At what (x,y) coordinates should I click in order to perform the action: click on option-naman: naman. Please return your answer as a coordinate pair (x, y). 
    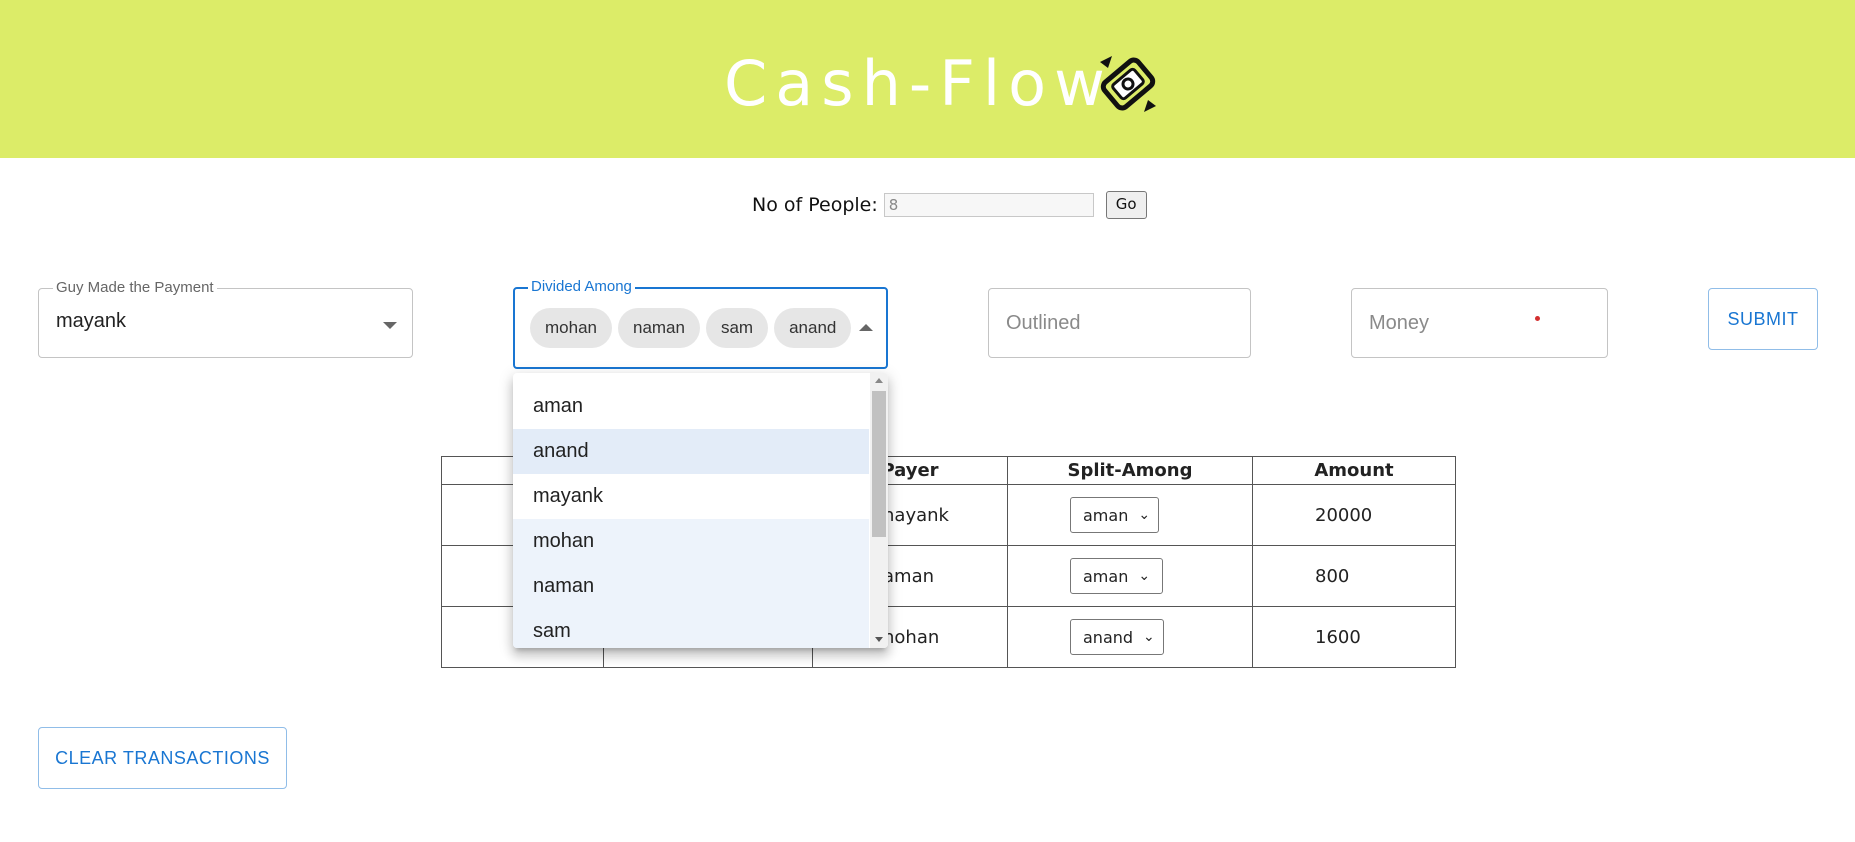
    Looking at the image, I should click on (691, 586).